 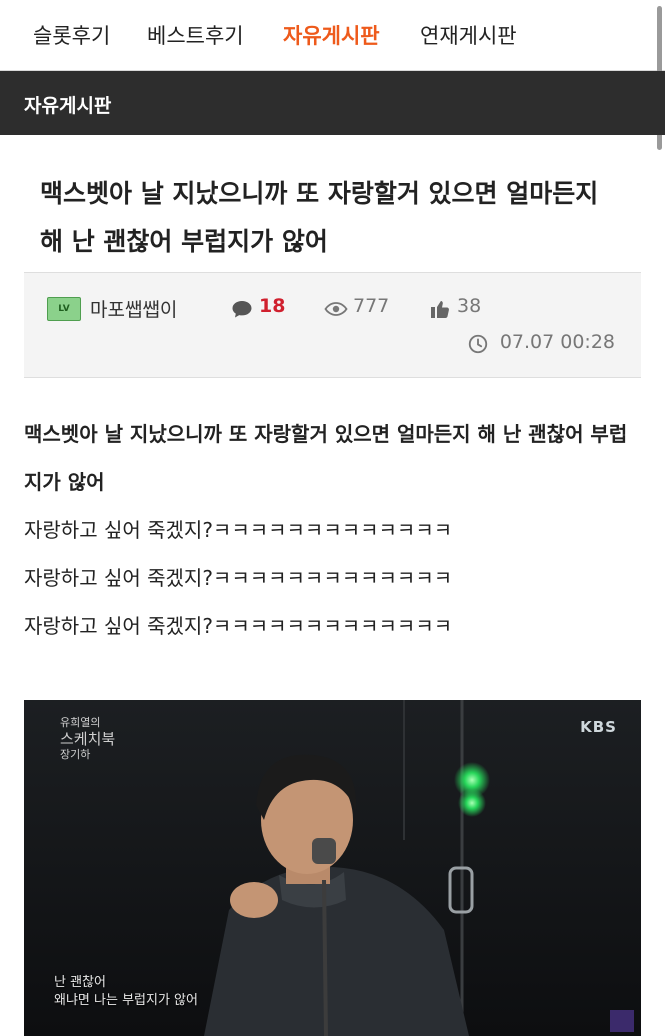 I want to click on tab-free-board: 자유게시판, so click(x=331, y=35).